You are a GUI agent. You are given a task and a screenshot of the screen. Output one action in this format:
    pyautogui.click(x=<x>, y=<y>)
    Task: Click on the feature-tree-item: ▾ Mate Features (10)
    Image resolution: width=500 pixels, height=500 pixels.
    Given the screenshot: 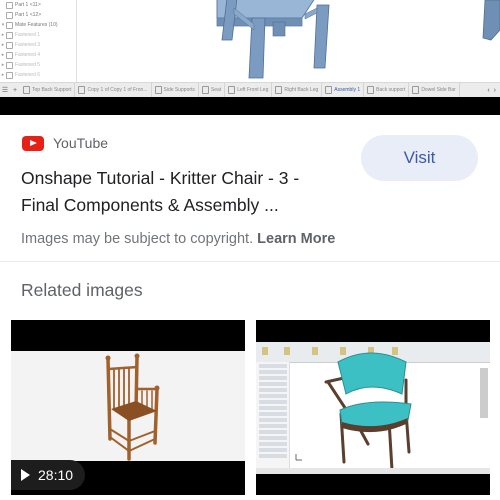 What is the action you would take?
    pyautogui.click(x=38, y=25)
    